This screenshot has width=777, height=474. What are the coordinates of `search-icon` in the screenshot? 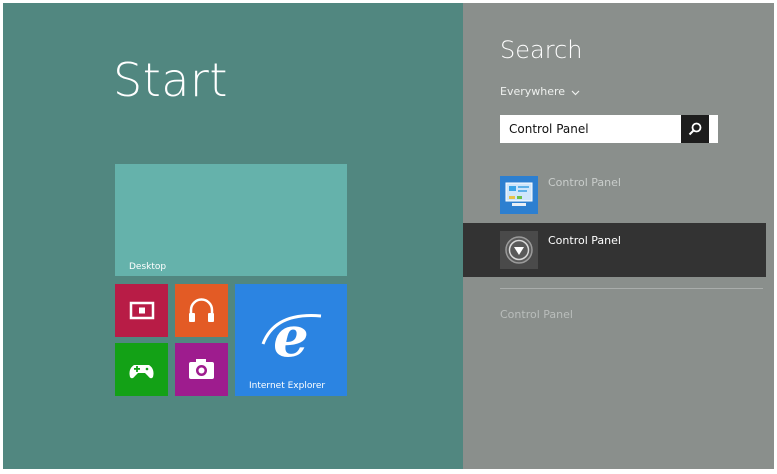 It's located at (695, 129).